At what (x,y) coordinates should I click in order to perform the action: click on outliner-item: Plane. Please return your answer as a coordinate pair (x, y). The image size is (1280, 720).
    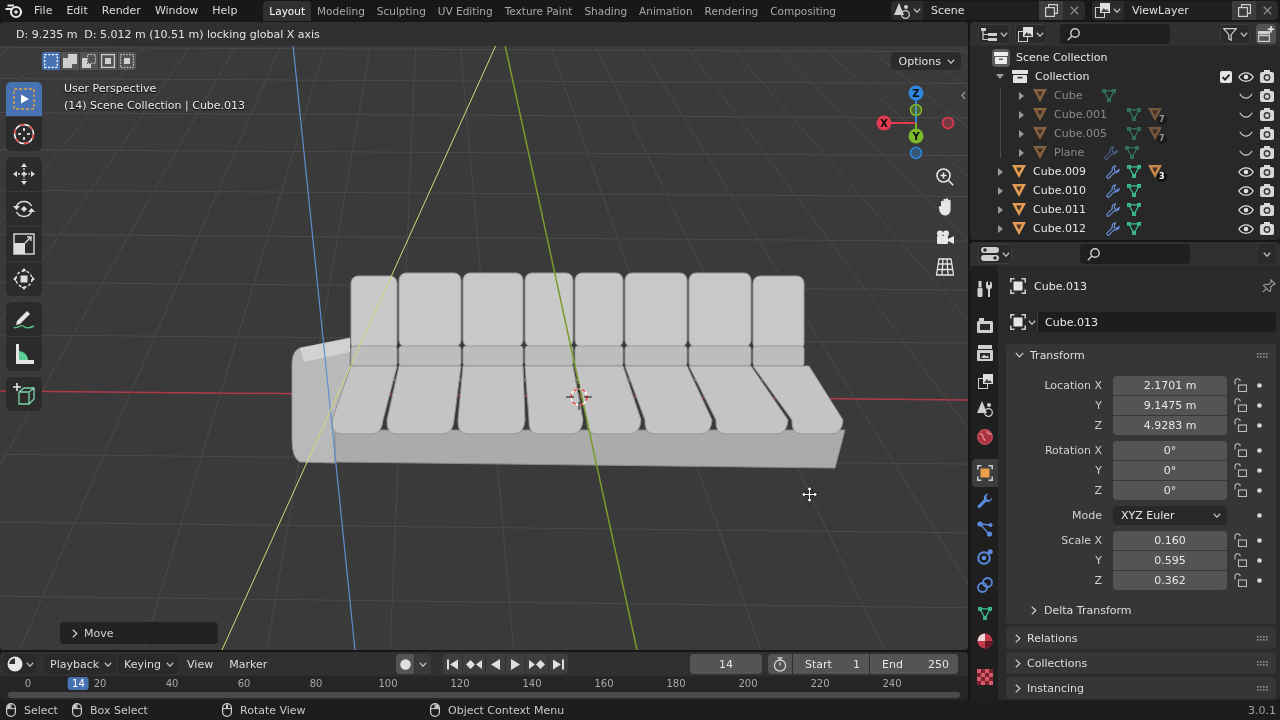
    Looking at the image, I should click on (1069, 152).